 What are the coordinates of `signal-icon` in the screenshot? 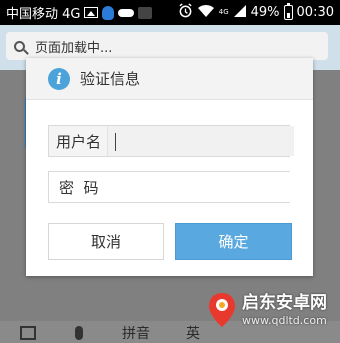 It's located at (240, 13).